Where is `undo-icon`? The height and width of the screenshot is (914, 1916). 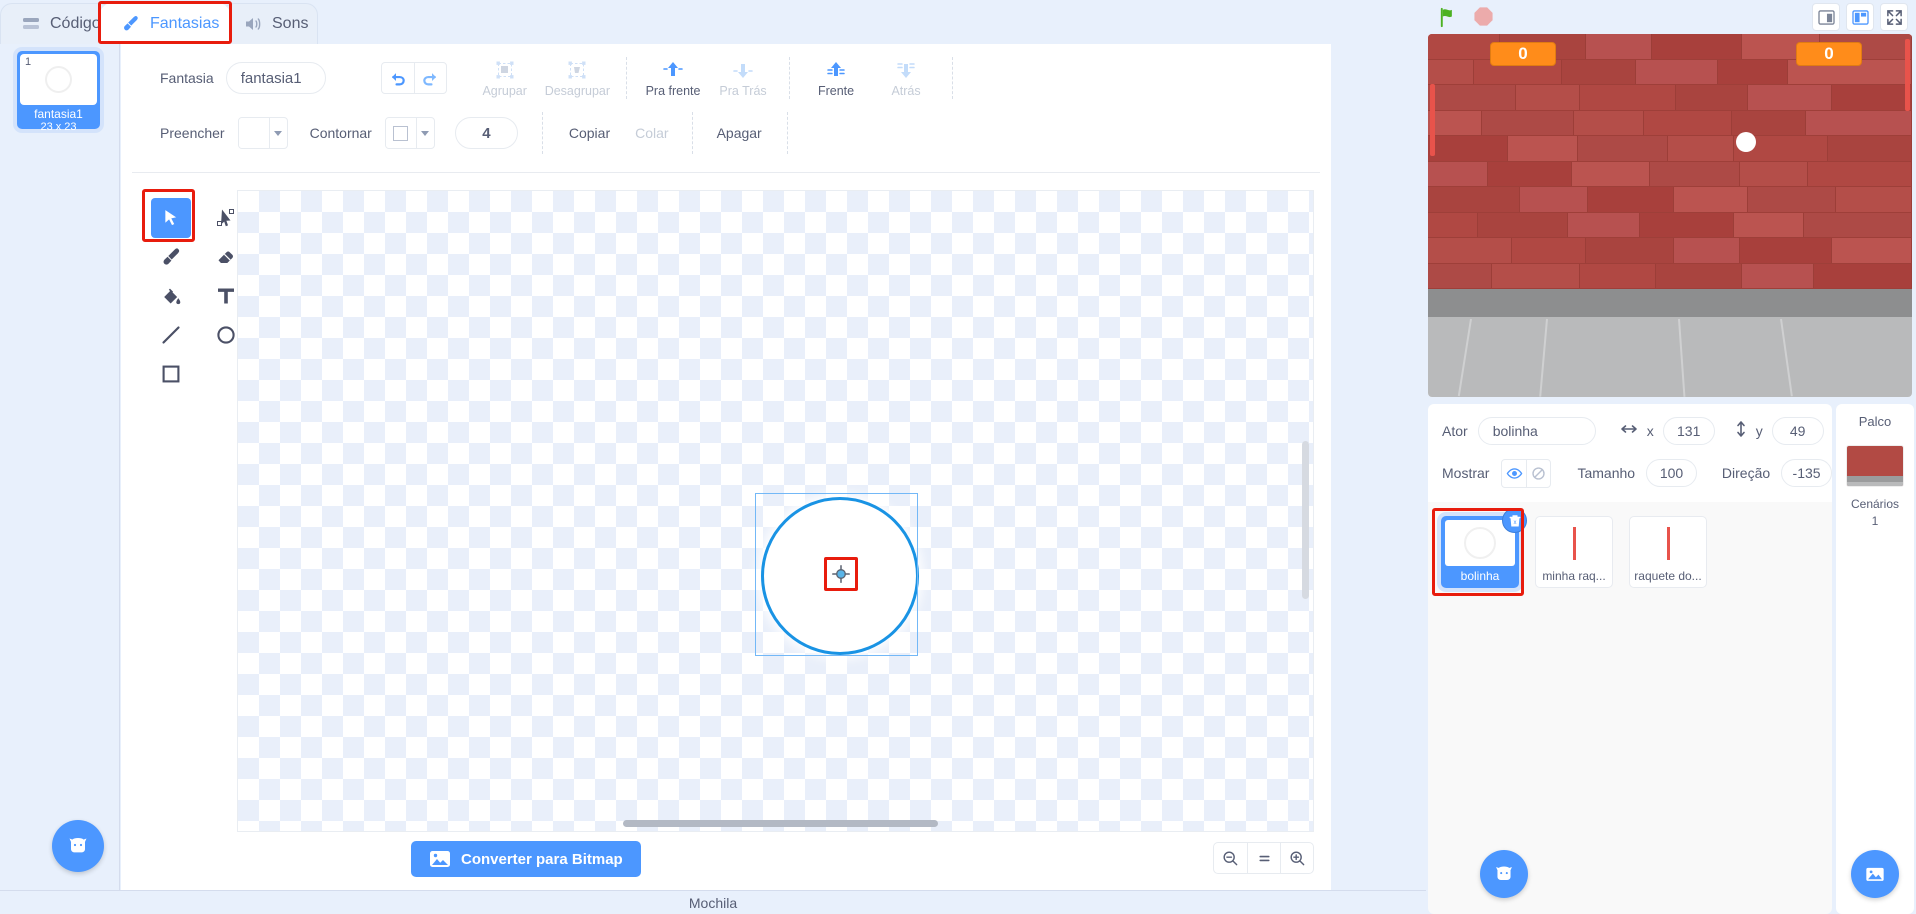
undo-icon is located at coordinates (398, 78).